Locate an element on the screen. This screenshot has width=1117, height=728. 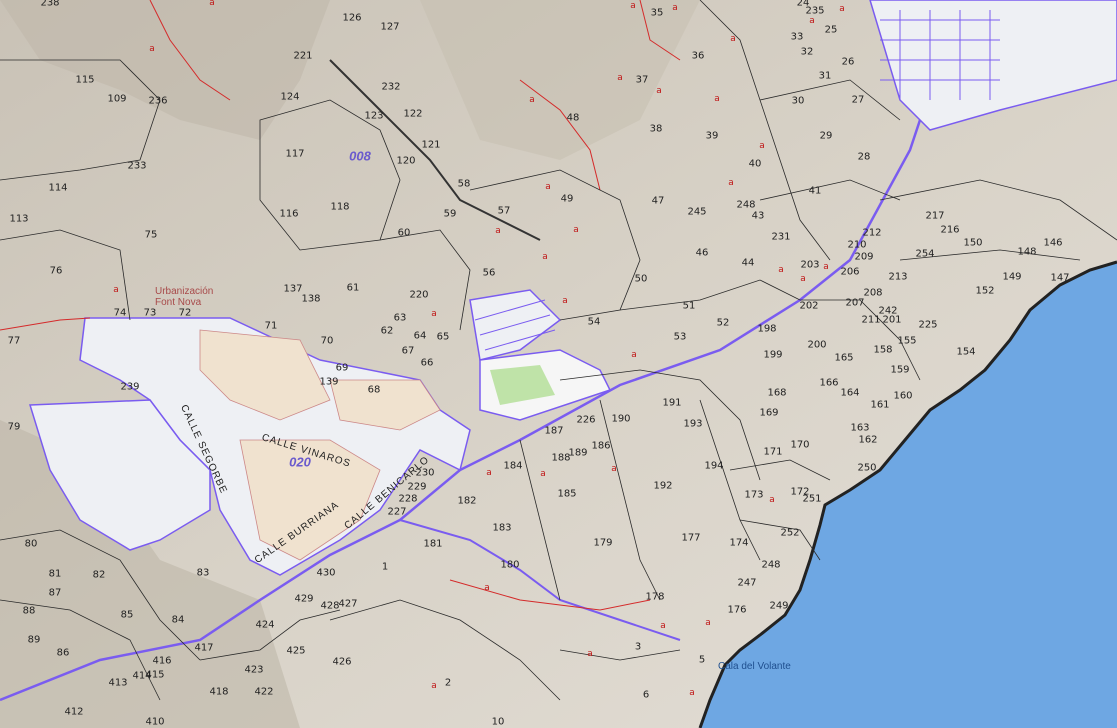
parcel-163: 163 is located at coordinates (859, 428).